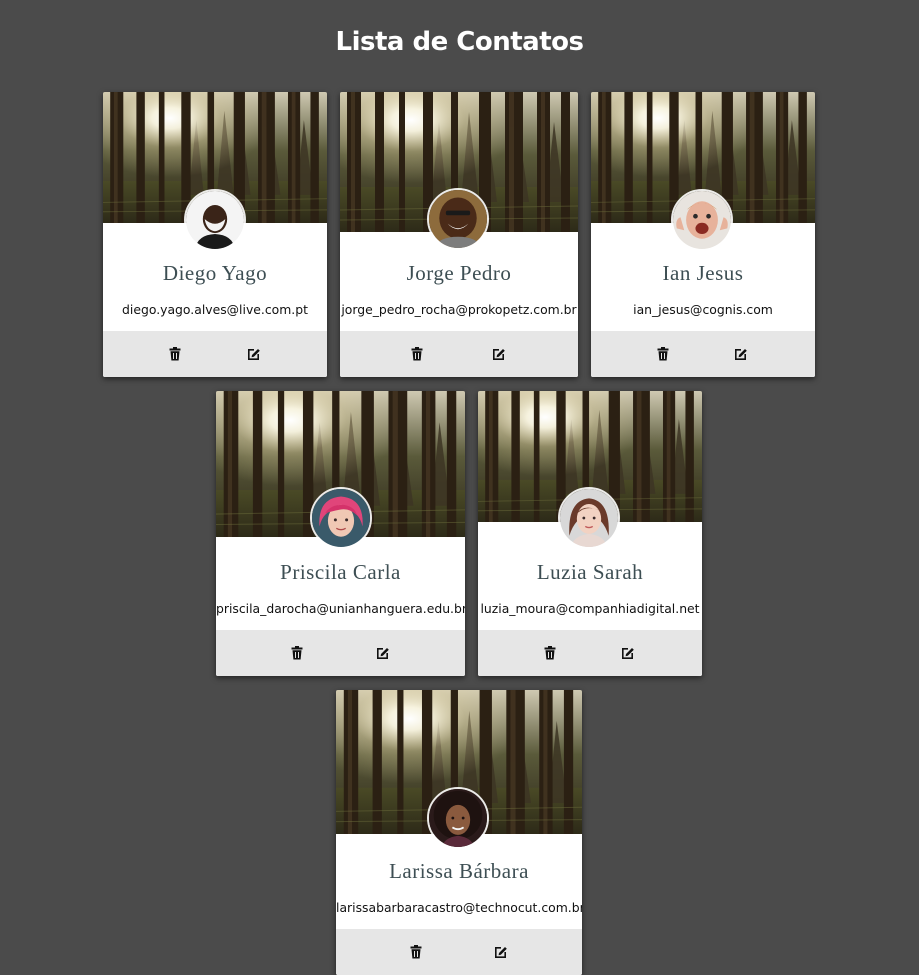 This screenshot has width=919, height=975. I want to click on contact-email: ian_jesus@cognis.com, so click(703, 309).